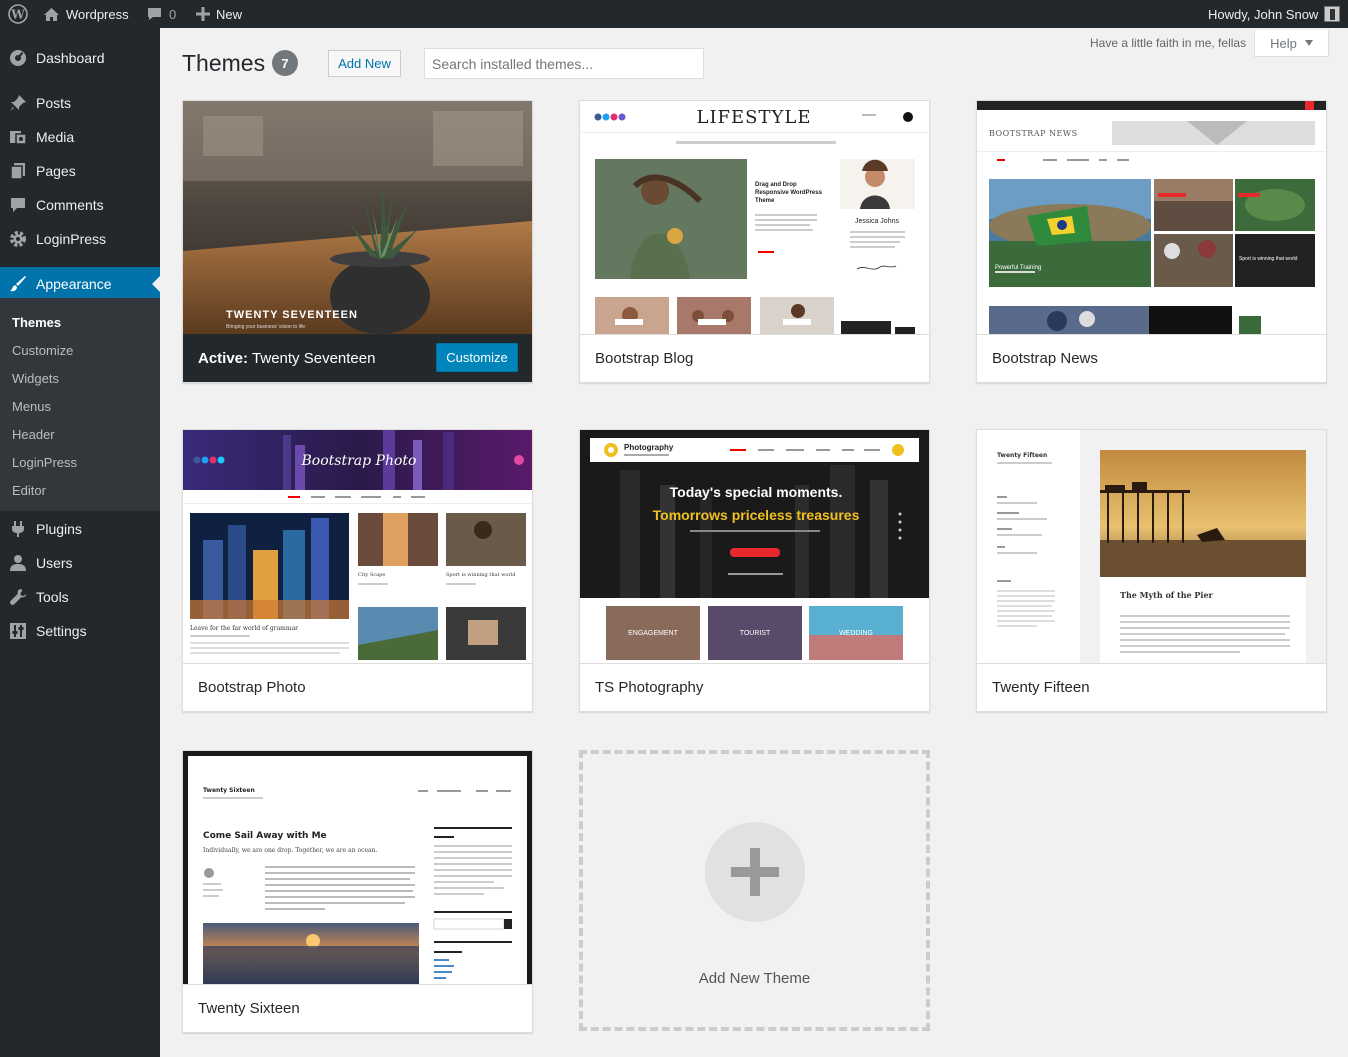 The image size is (1348, 1057). What do you see at coordinates (644, 358) in the screenshot?
I see `theme-name: Bootstrap Blog` at bounding box center [644, 358].